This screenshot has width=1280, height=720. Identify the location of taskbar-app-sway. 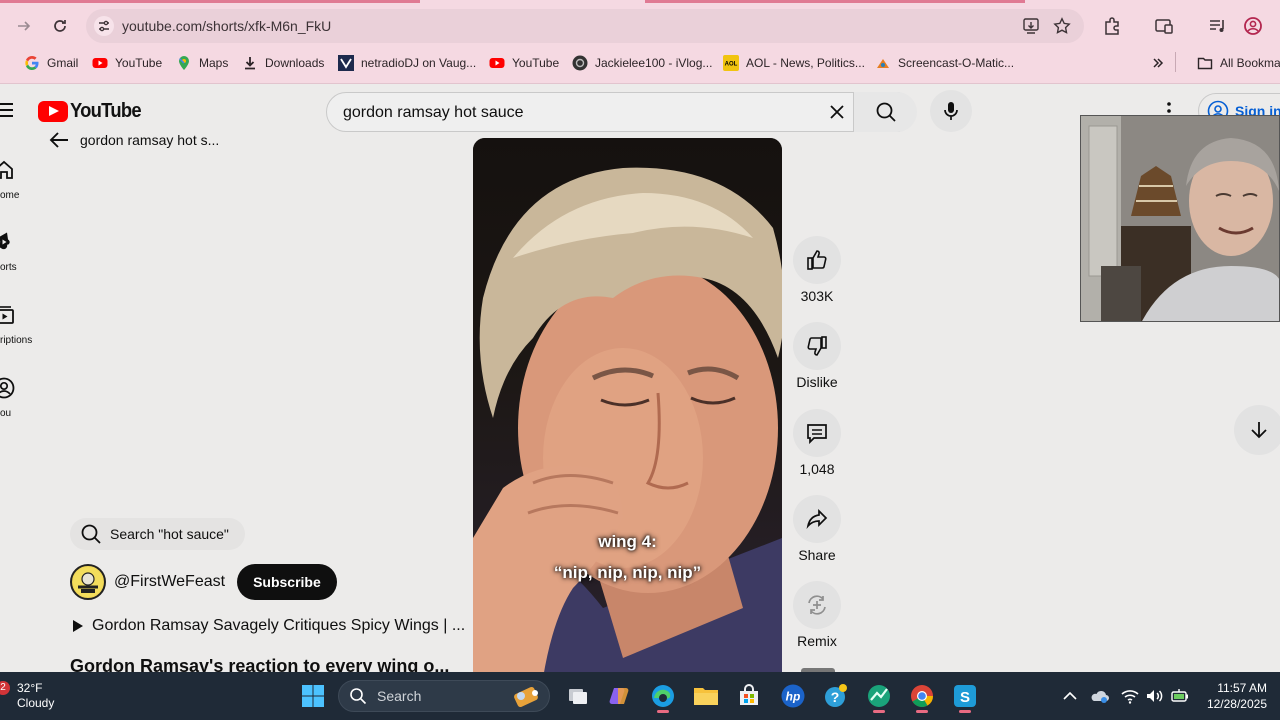
(879, 696).